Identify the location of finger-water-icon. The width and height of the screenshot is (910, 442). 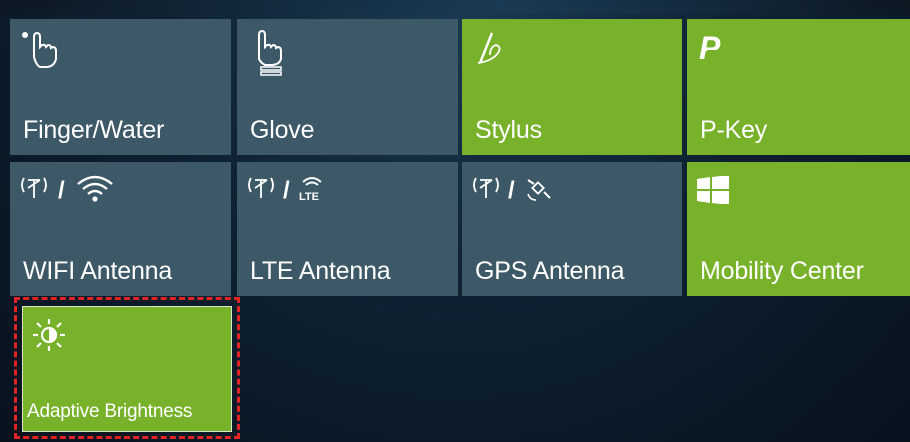
(40, 49).